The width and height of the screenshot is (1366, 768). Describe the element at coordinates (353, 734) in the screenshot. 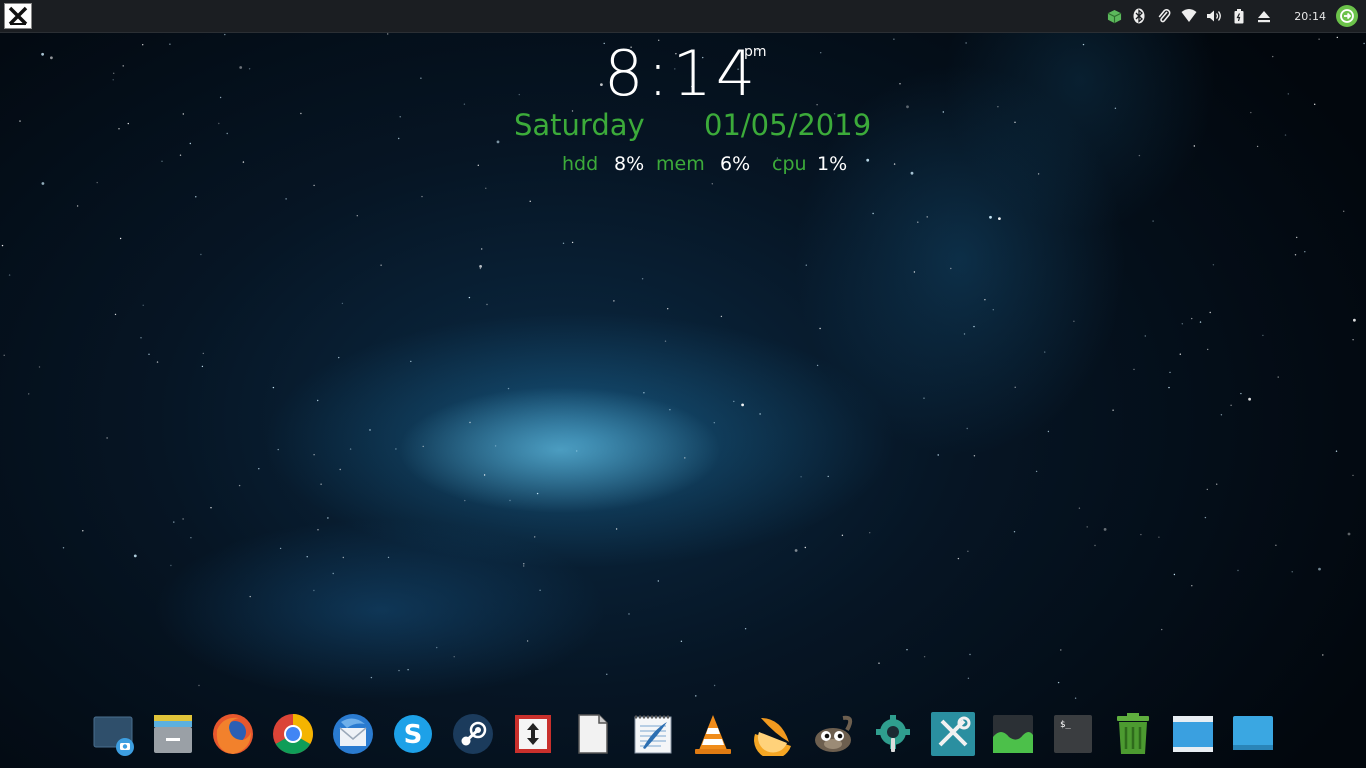

I see `dock-item-thunderbird` at that location.